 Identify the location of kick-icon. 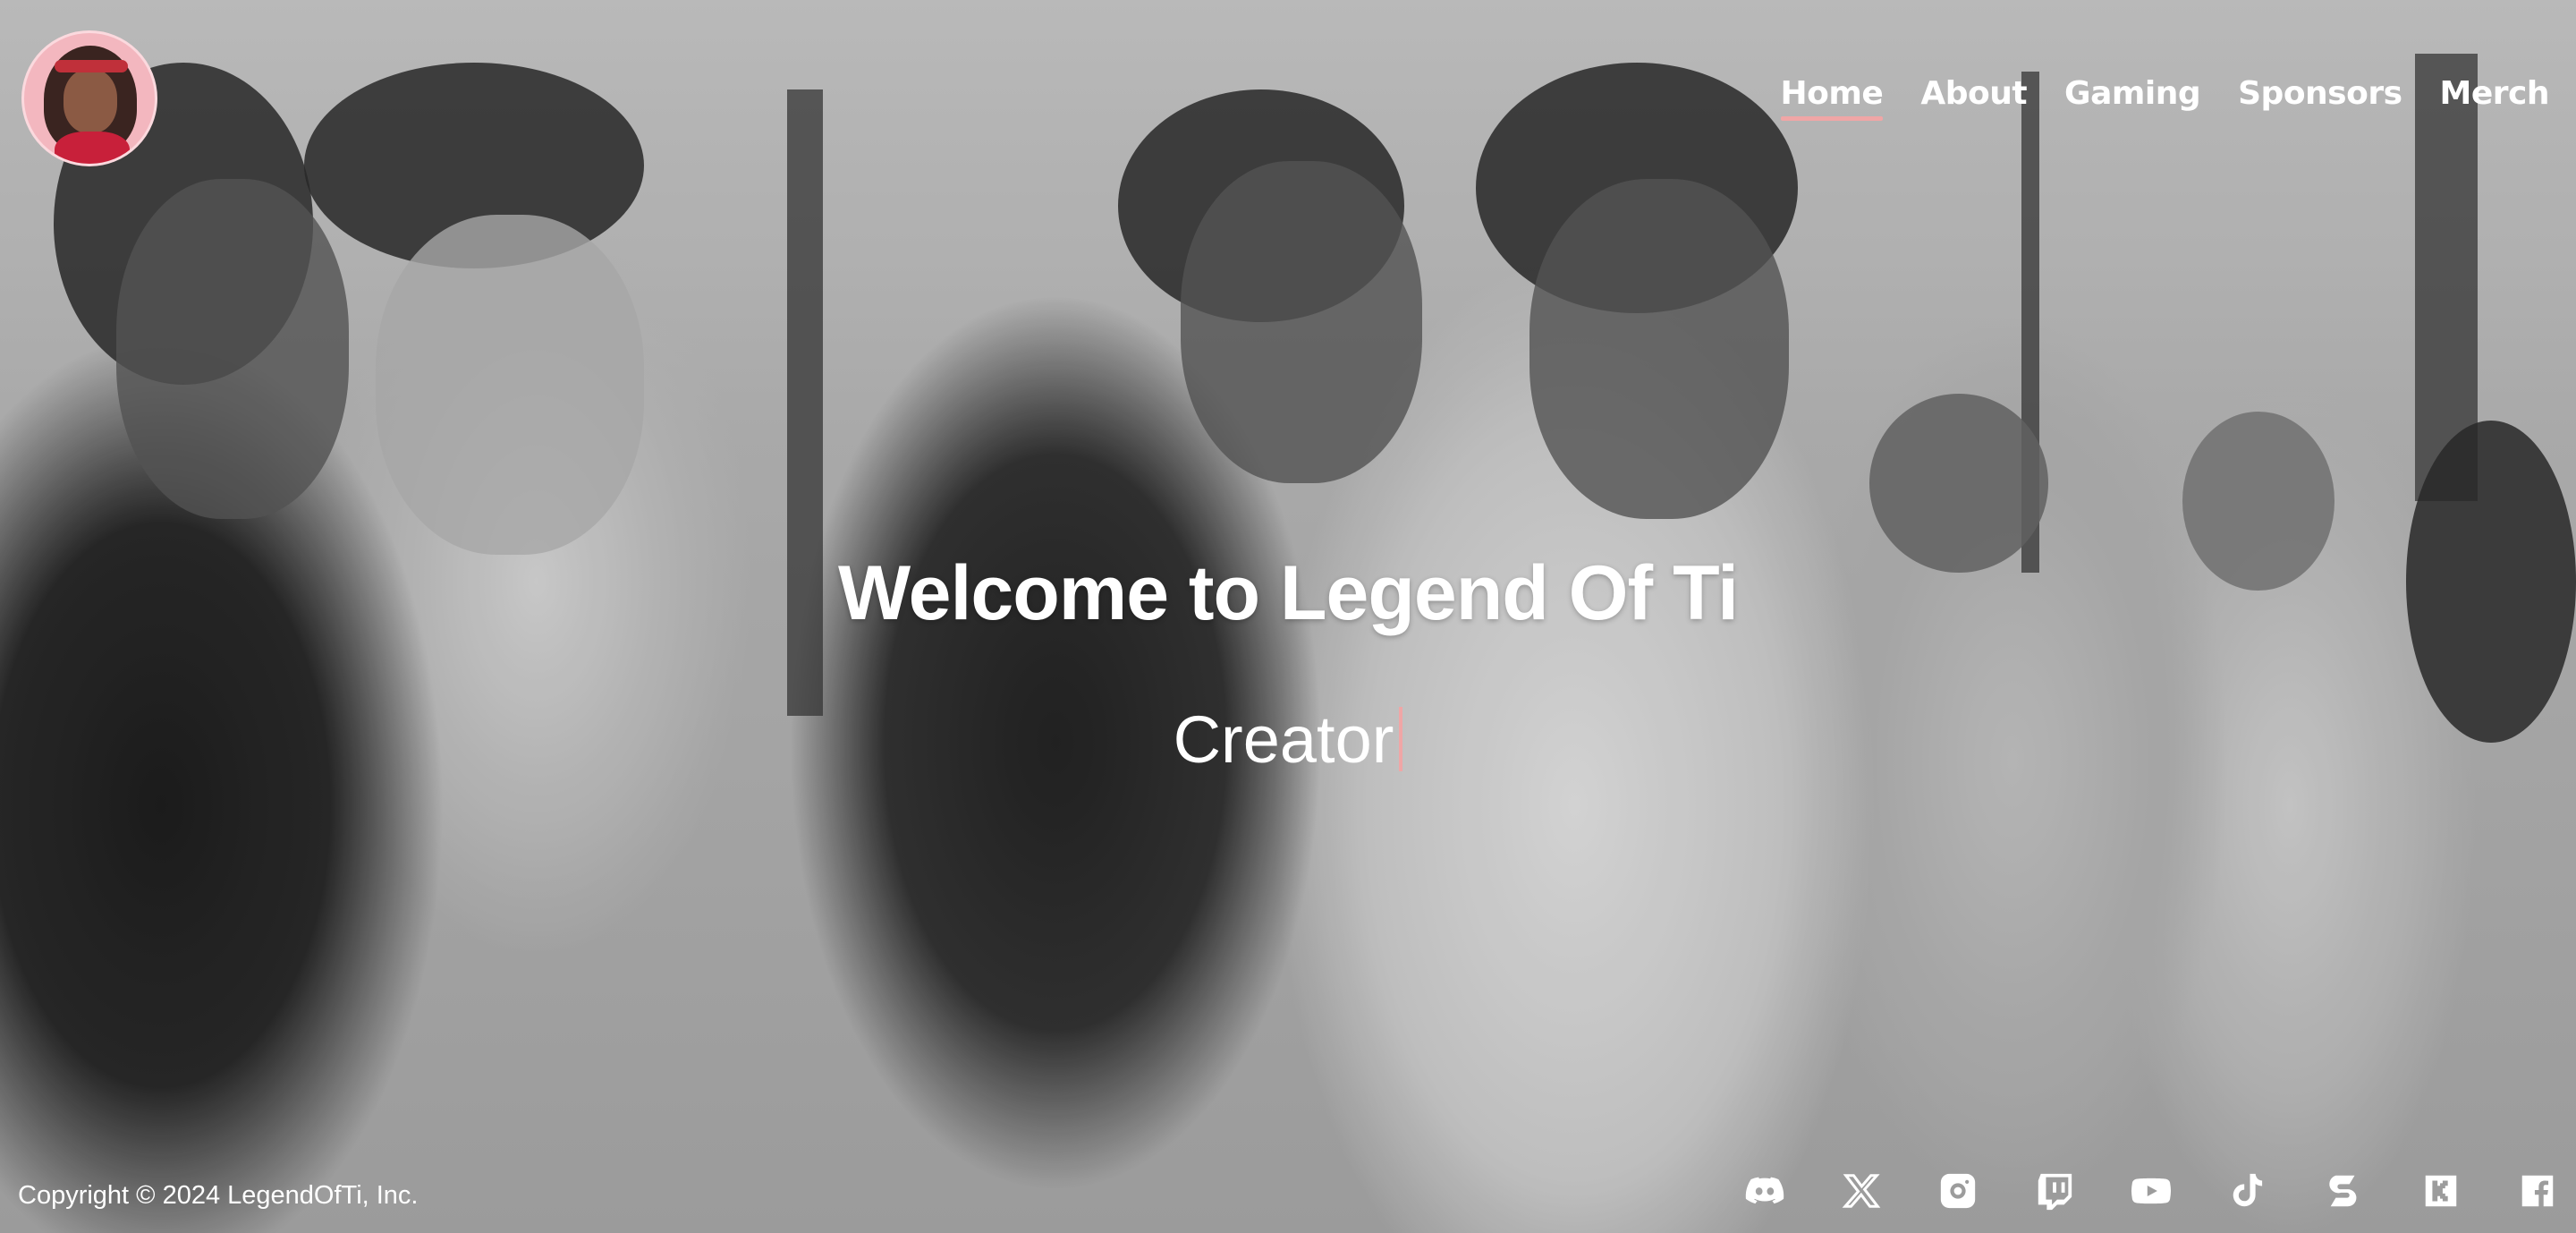
(2441, 1191).